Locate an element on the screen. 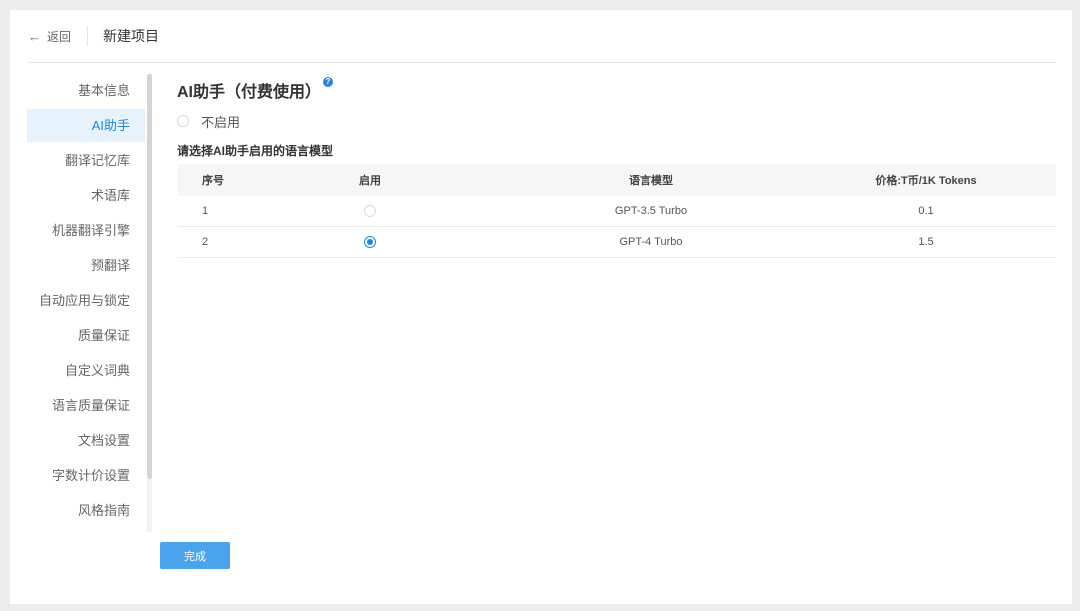 The width and height of the screenshot is (1080, 611). row-model: GPT-4 Turbo is located at coordinates (651, 242).